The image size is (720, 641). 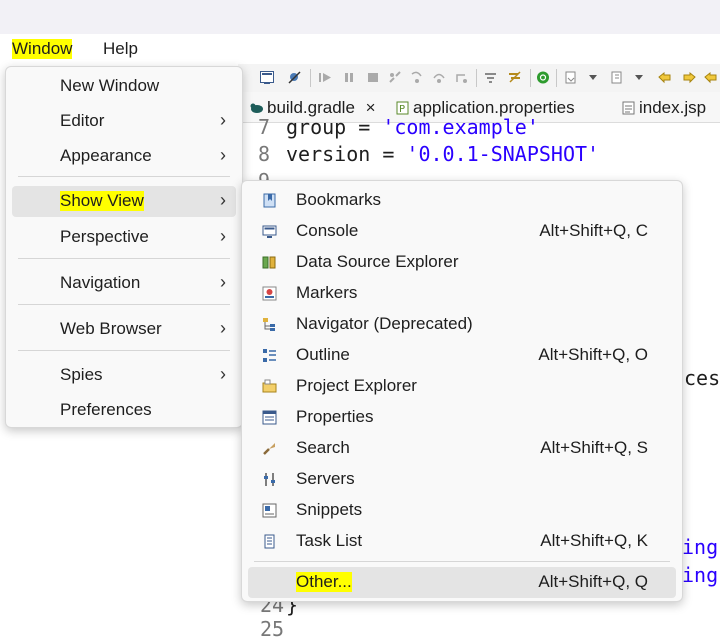 What do you see at coordinates (689, 77) in the screenshot?
I see `forward-icon` at bounding box center [689, 77].